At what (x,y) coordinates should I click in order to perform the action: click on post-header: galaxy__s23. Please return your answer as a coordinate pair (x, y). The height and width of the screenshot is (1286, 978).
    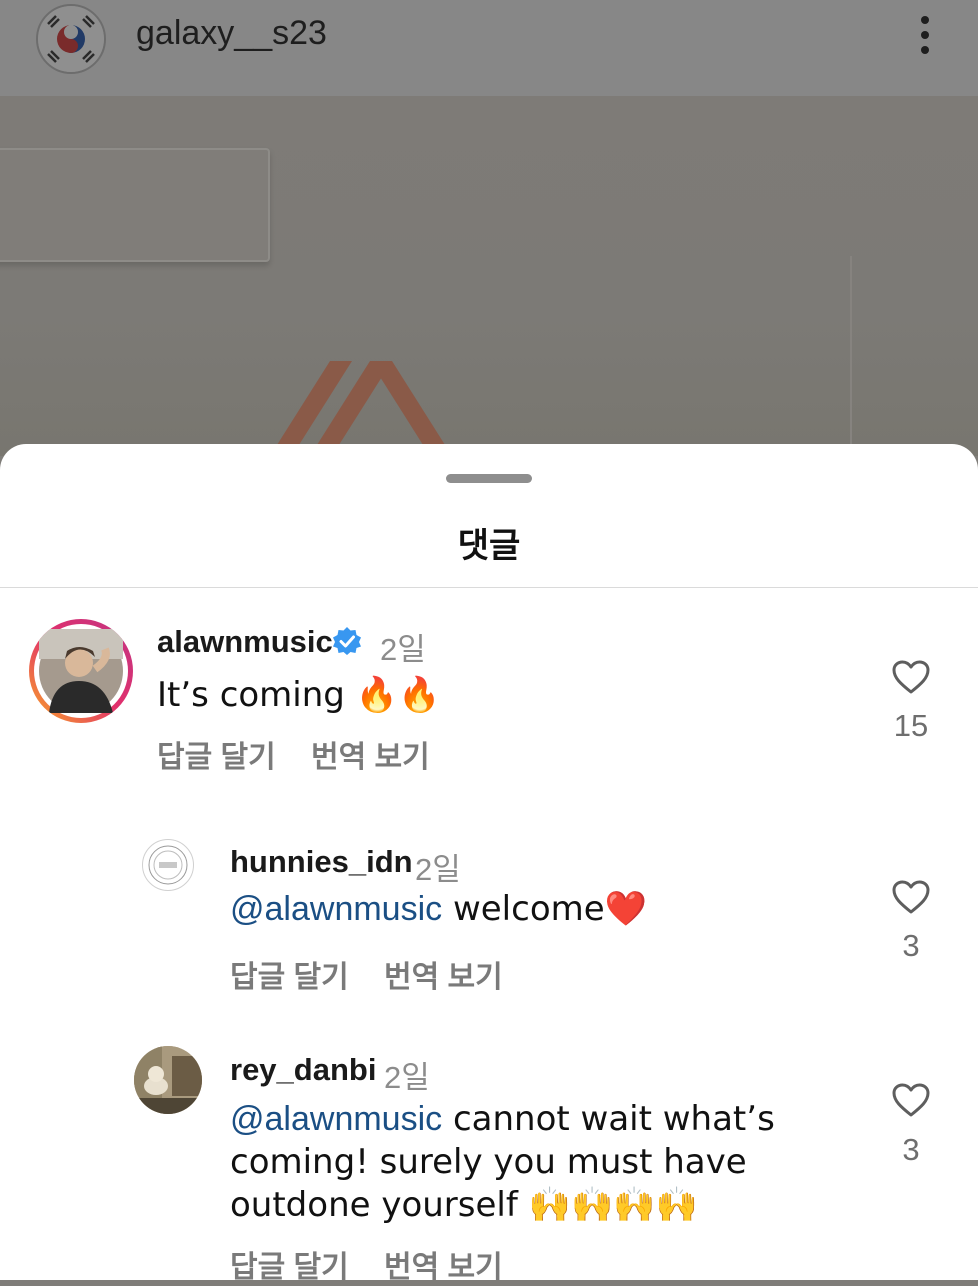
    Looking at the image, I should click on (489, 48).